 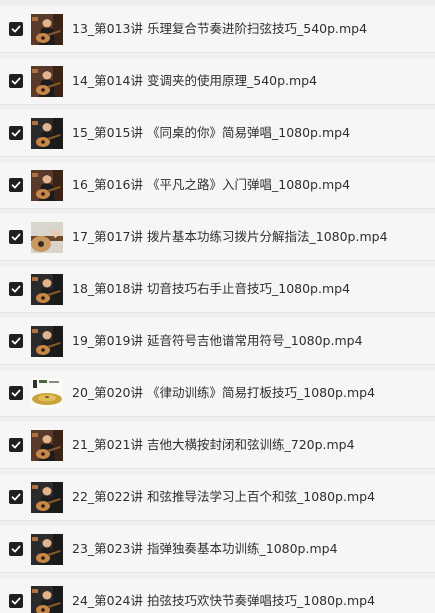 What do you see at coordinates (224, 600) in the screenshot?
I see `file-name: 24_第024讲 拍弦技巧欢快节奏弹唱技巧_1080p.mp4` at bounding box center [224, 600].